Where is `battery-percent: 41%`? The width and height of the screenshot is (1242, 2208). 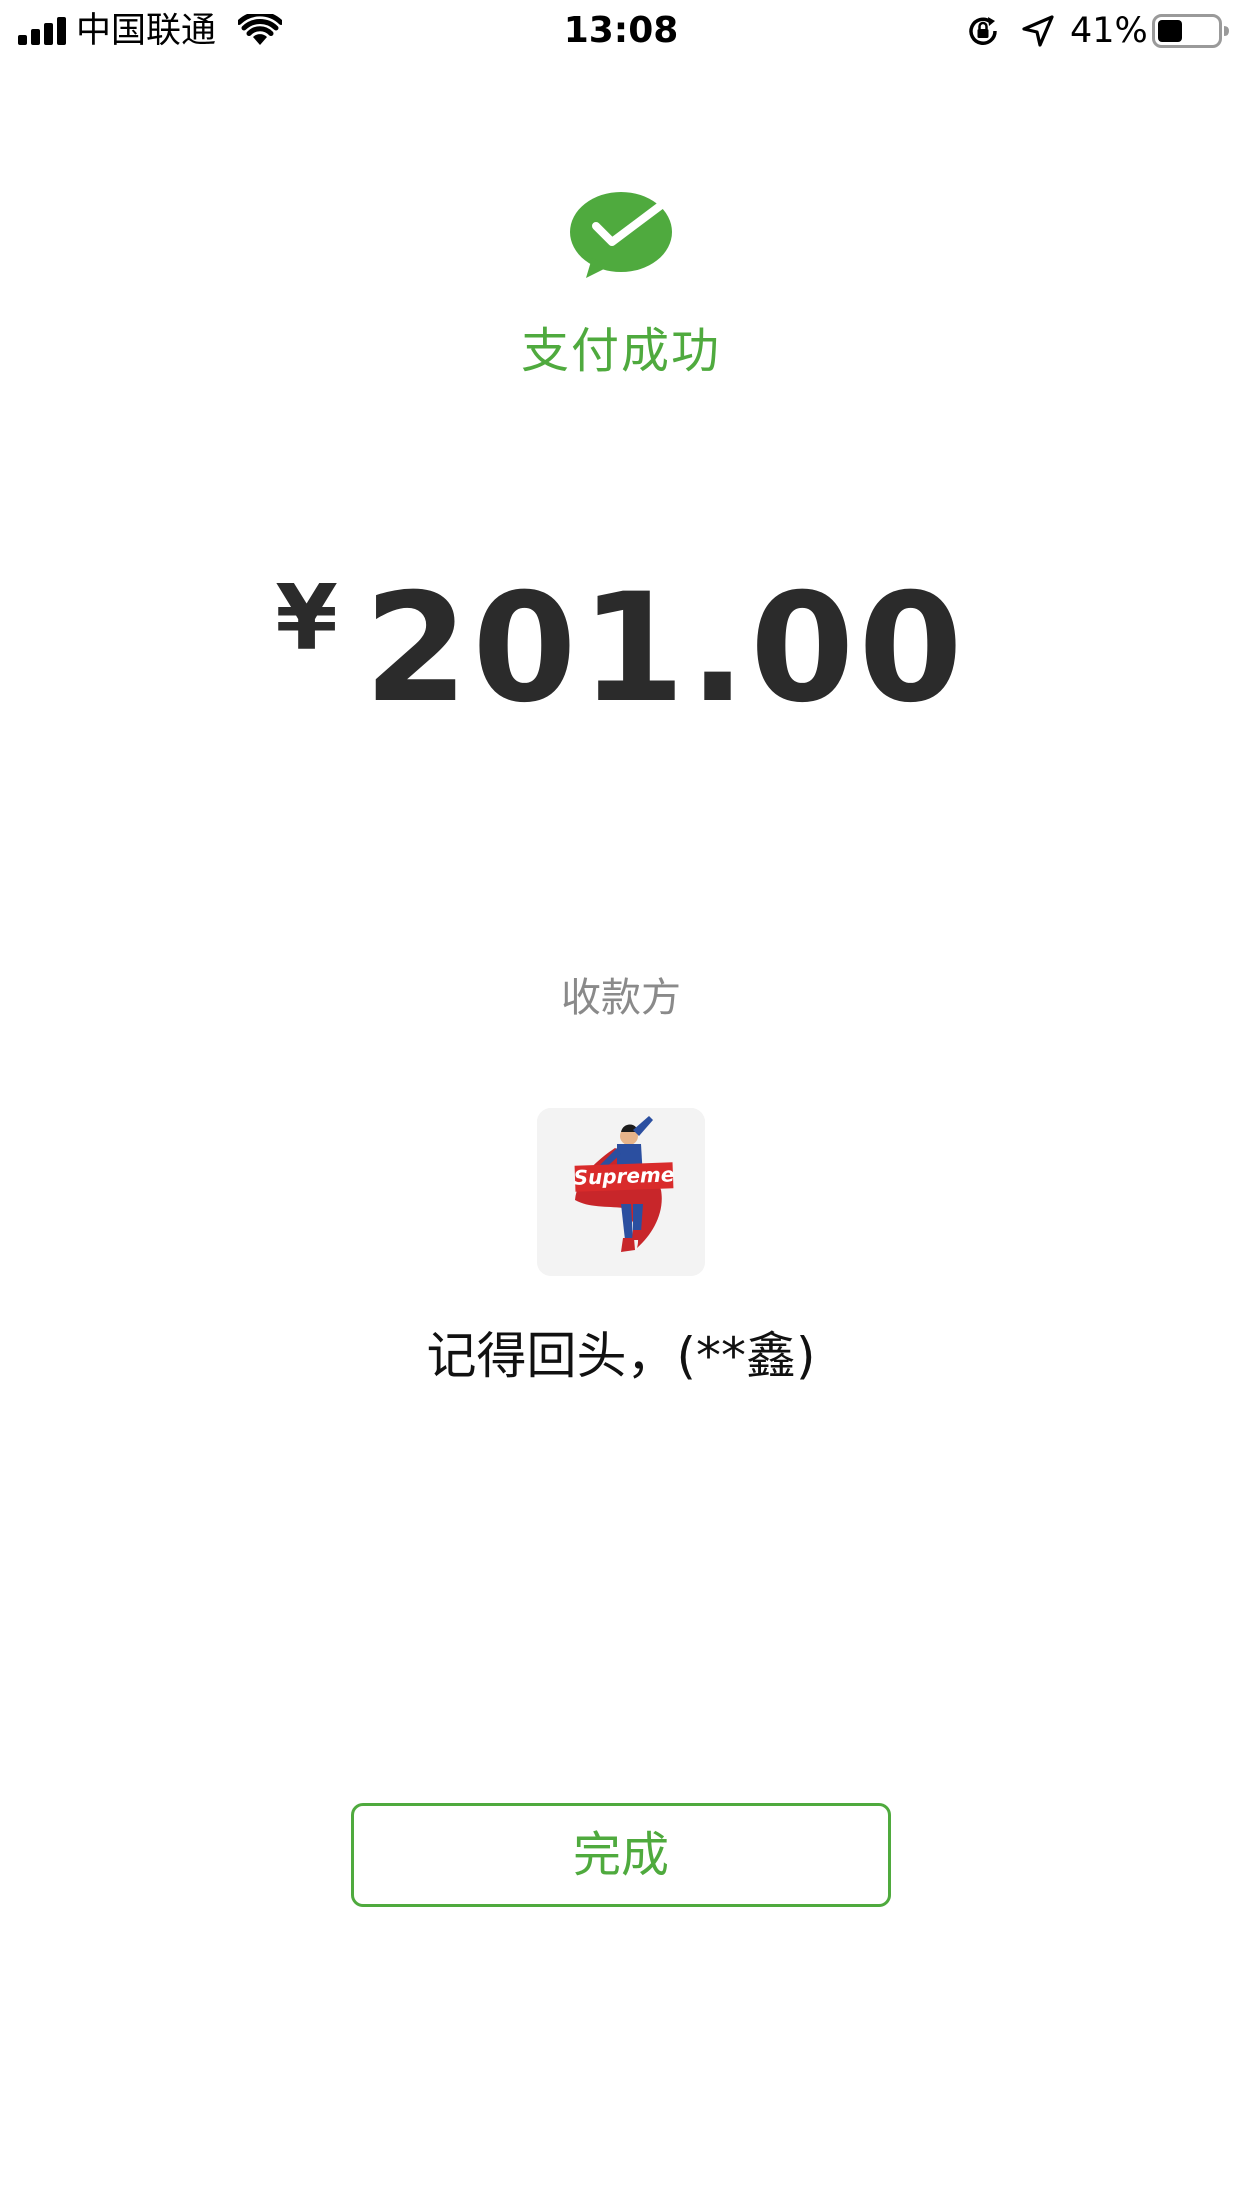
battery-percent: 41% is located at coordinates (1109, 31).